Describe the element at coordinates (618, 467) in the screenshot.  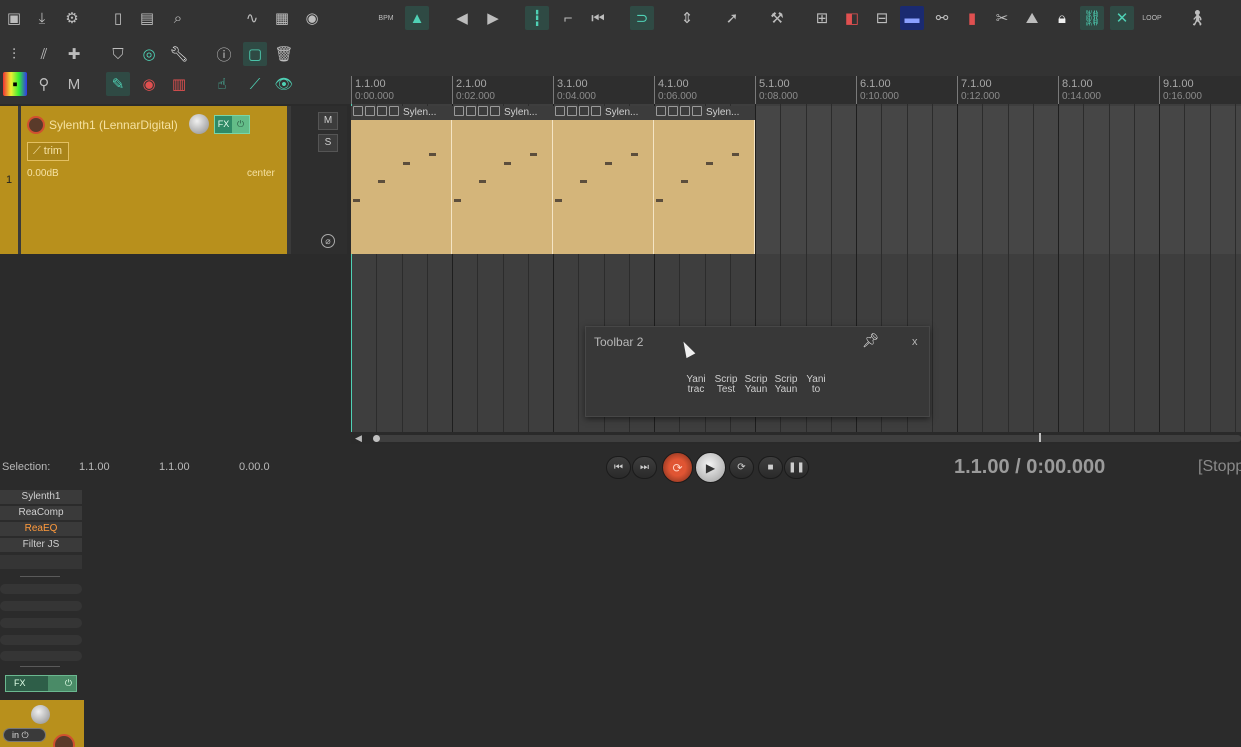
I see `go-to-start-button: ⏮` at that location.